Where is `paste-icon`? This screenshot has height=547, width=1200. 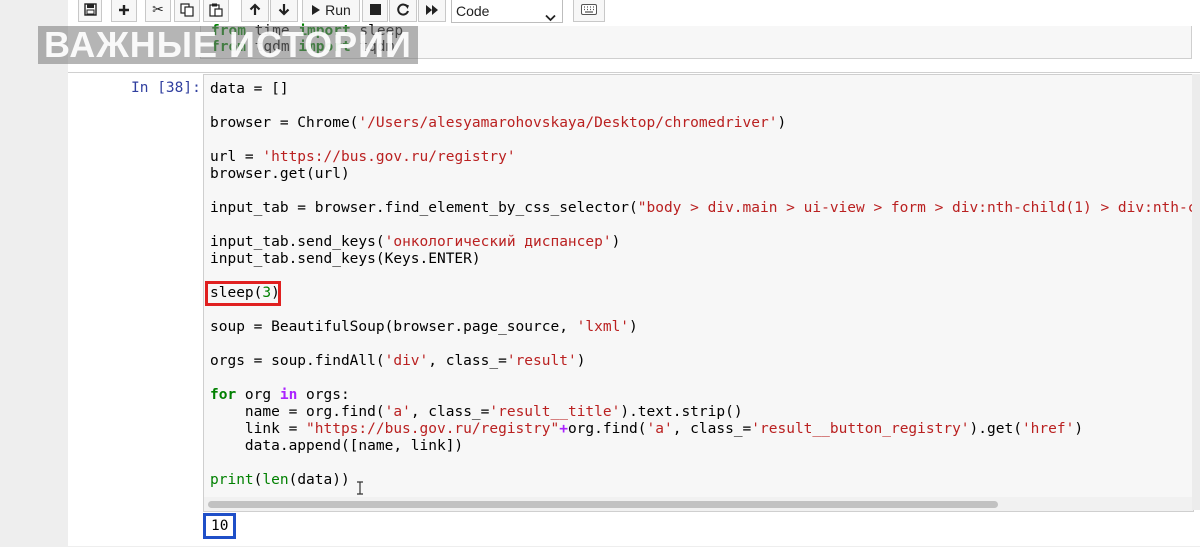 paste-icon is located at coordinates (216, 10).